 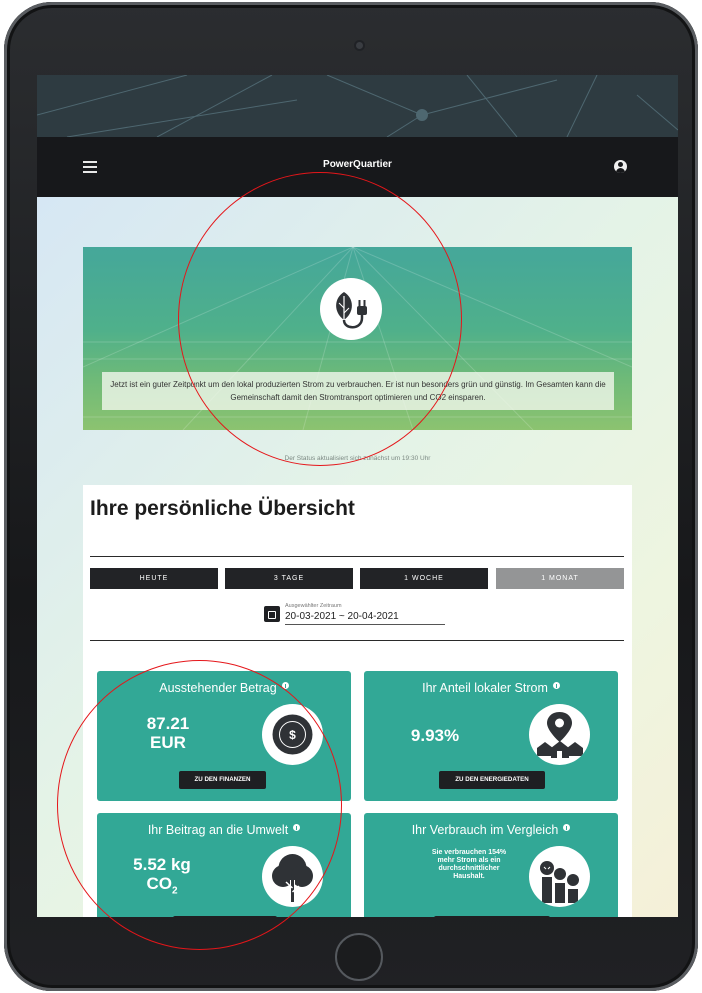 I want to click on calendar-icon, so click(x=272, y=614).